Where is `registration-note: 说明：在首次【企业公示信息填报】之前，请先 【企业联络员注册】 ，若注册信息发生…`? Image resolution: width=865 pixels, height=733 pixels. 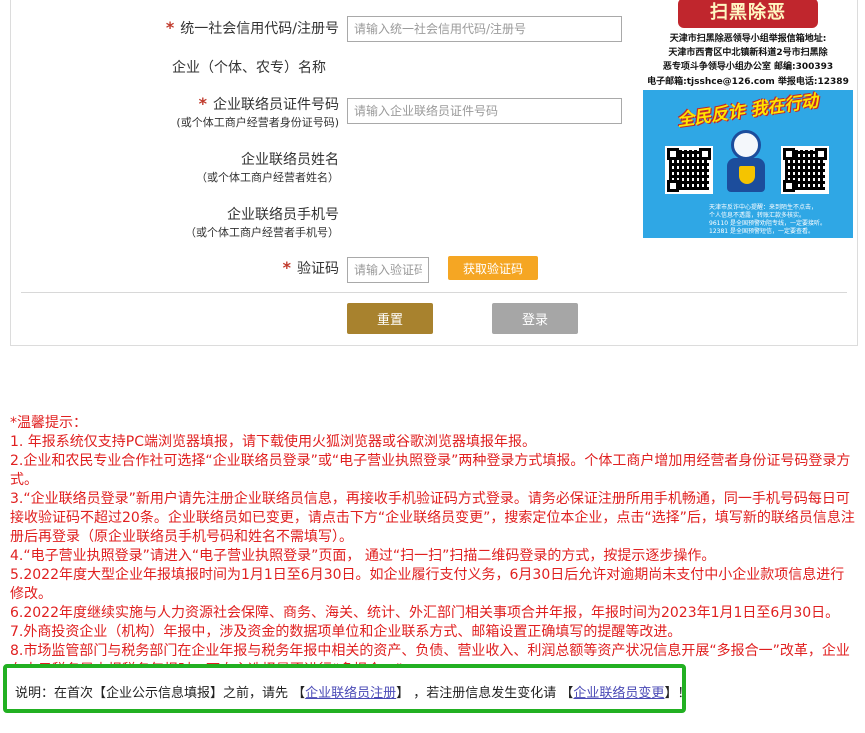 registration-note: 说明：在首次【企业公示信息填报】之前，请先 【企业联络员注册】 ，若注册信息发生… is located at coordinates (353, 693).